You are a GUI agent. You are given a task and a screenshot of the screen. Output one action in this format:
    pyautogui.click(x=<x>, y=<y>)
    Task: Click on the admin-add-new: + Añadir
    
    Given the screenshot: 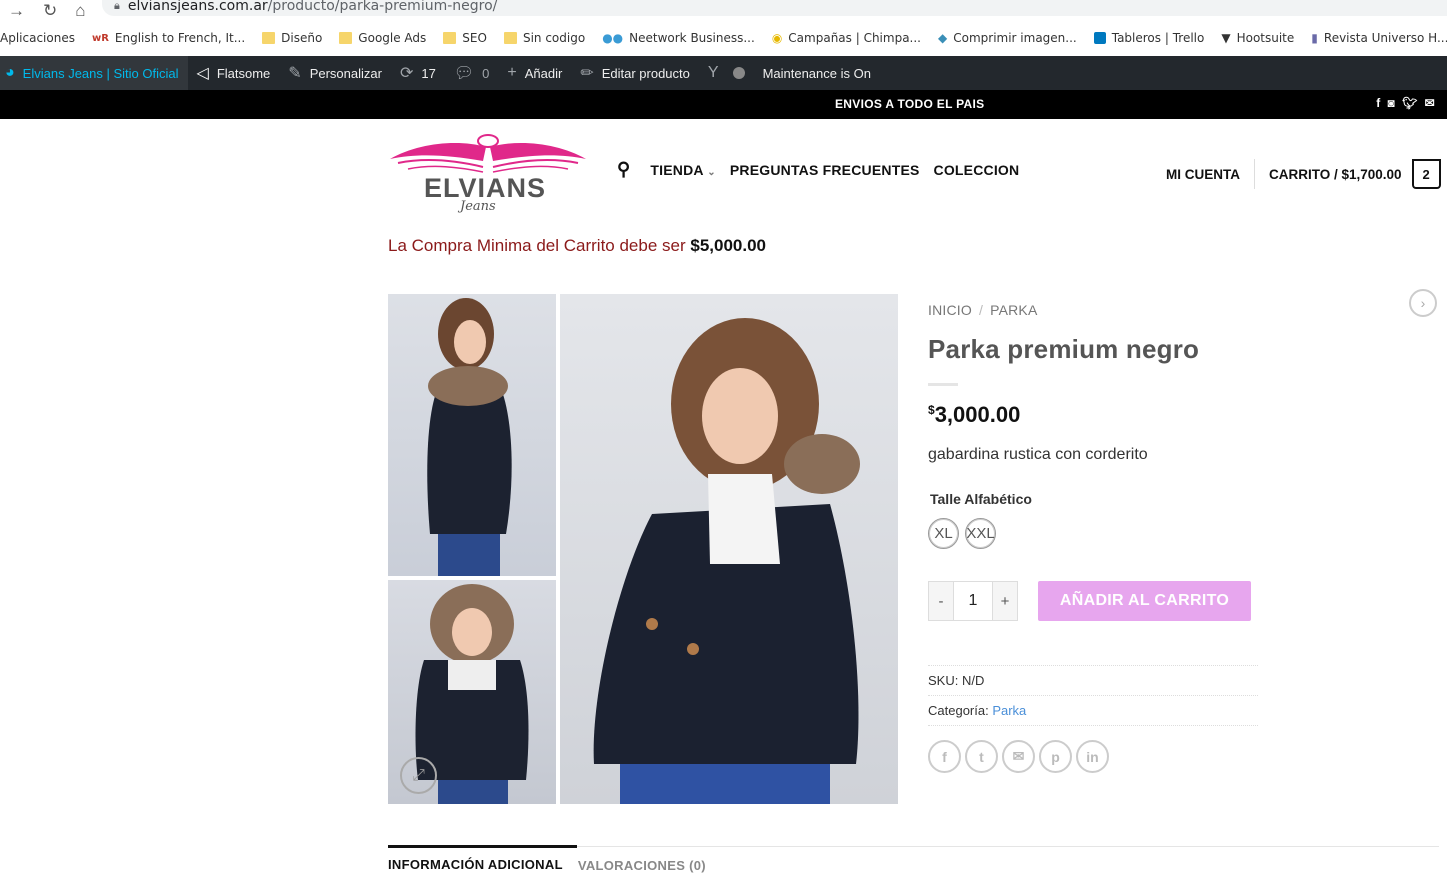 What is the action you would take?
    pyautogui.click(x=534, y=73)
    